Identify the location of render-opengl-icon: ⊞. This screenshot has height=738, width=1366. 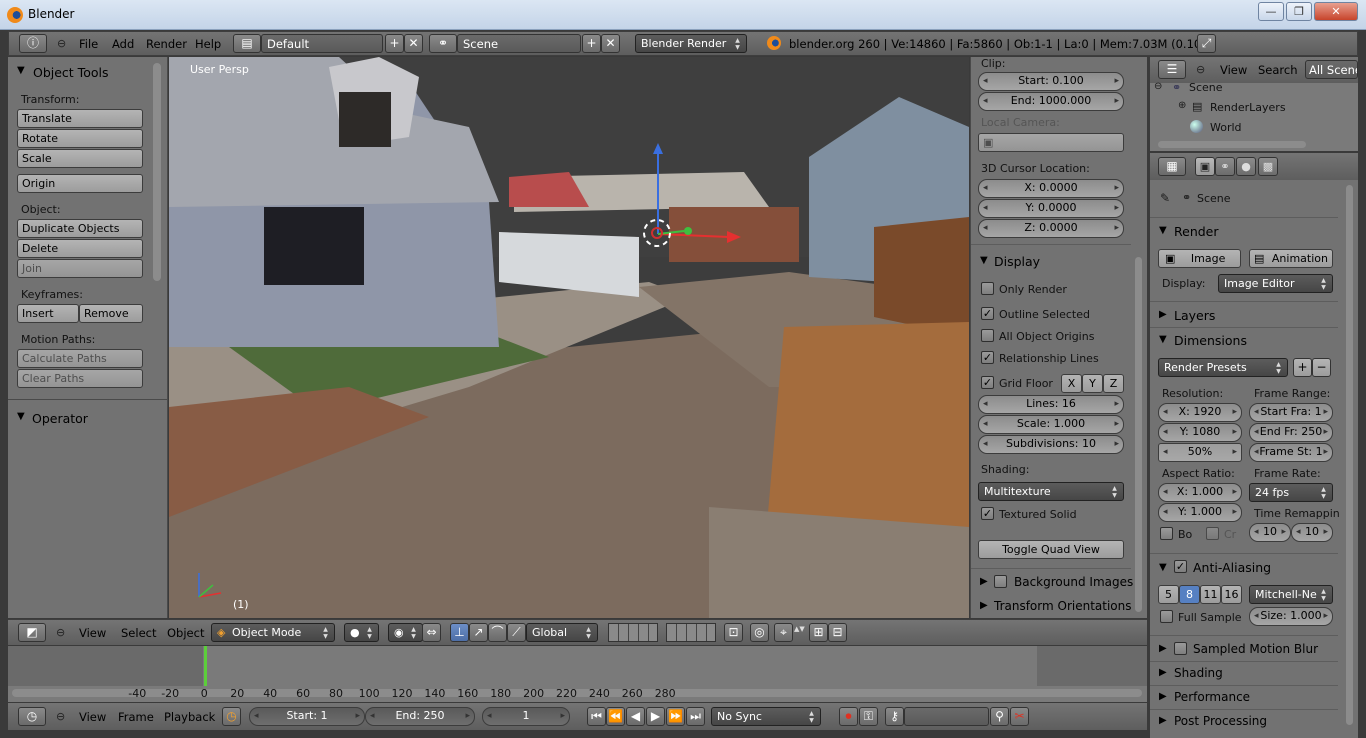
(818, 632).